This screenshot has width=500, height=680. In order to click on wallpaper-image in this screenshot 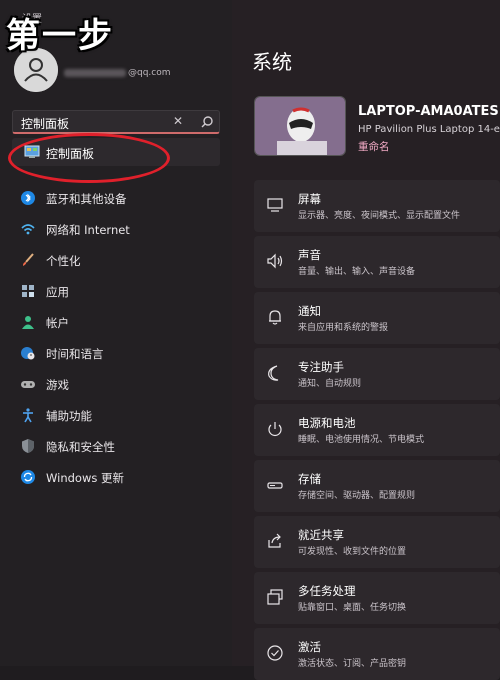, I will do `click(300, 126)`.